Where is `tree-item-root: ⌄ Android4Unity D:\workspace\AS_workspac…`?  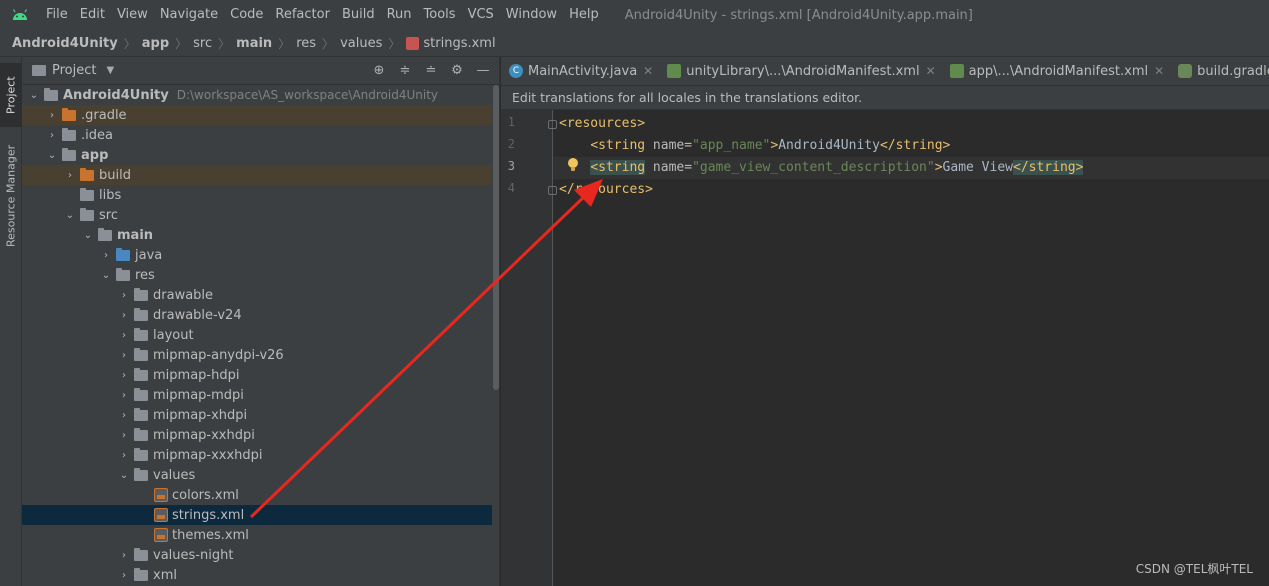 tree-item-root: ⌄ Android4Unity D:\workspace\AS_workspac… is located at coordinates (257, 95).